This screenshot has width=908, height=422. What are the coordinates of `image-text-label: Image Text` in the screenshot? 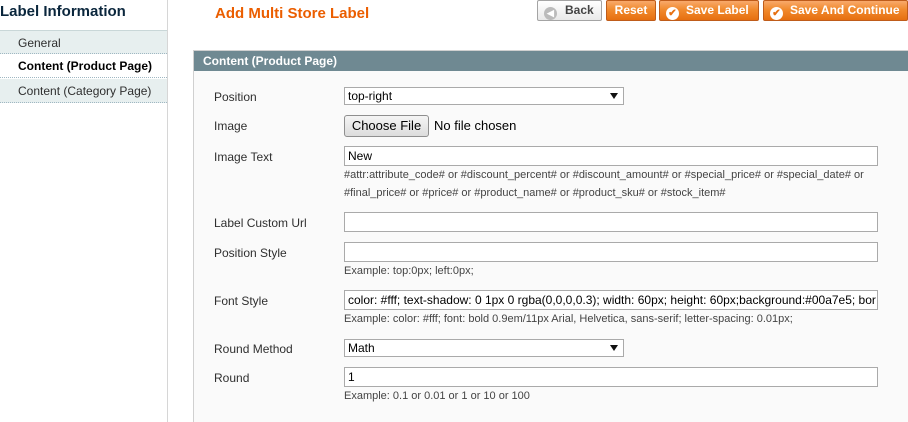 It's located at (243, 157).